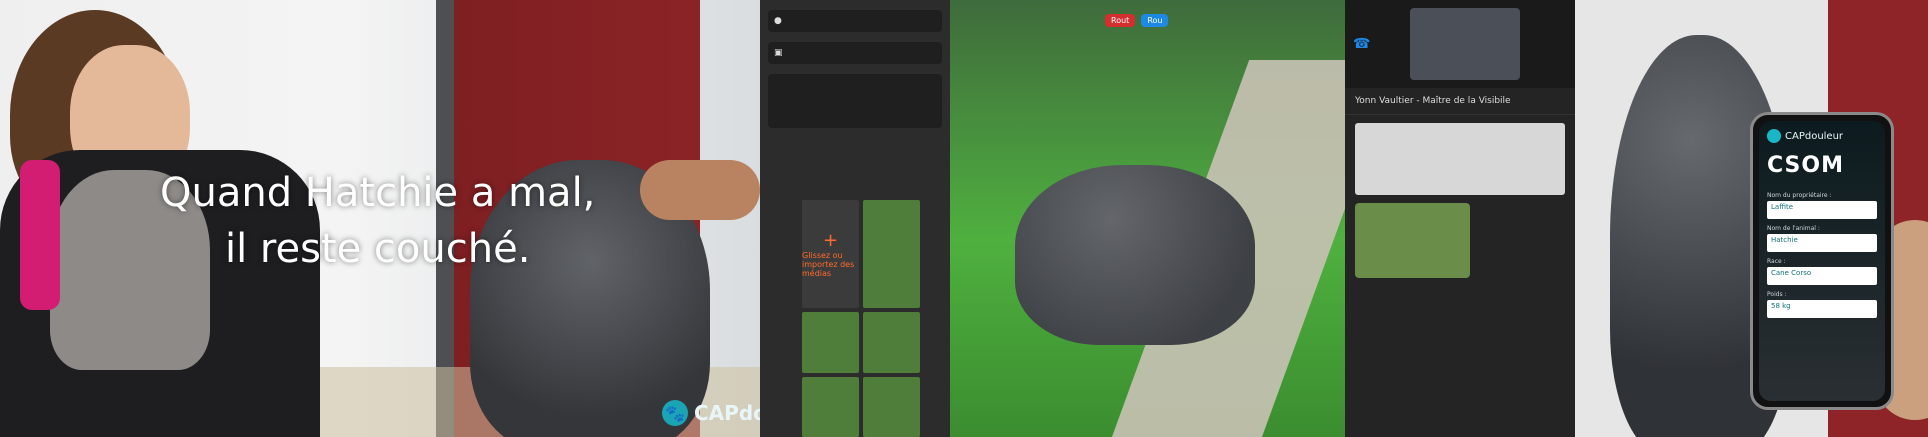  I want to click on record-button: Rout, so click(1120, 20).